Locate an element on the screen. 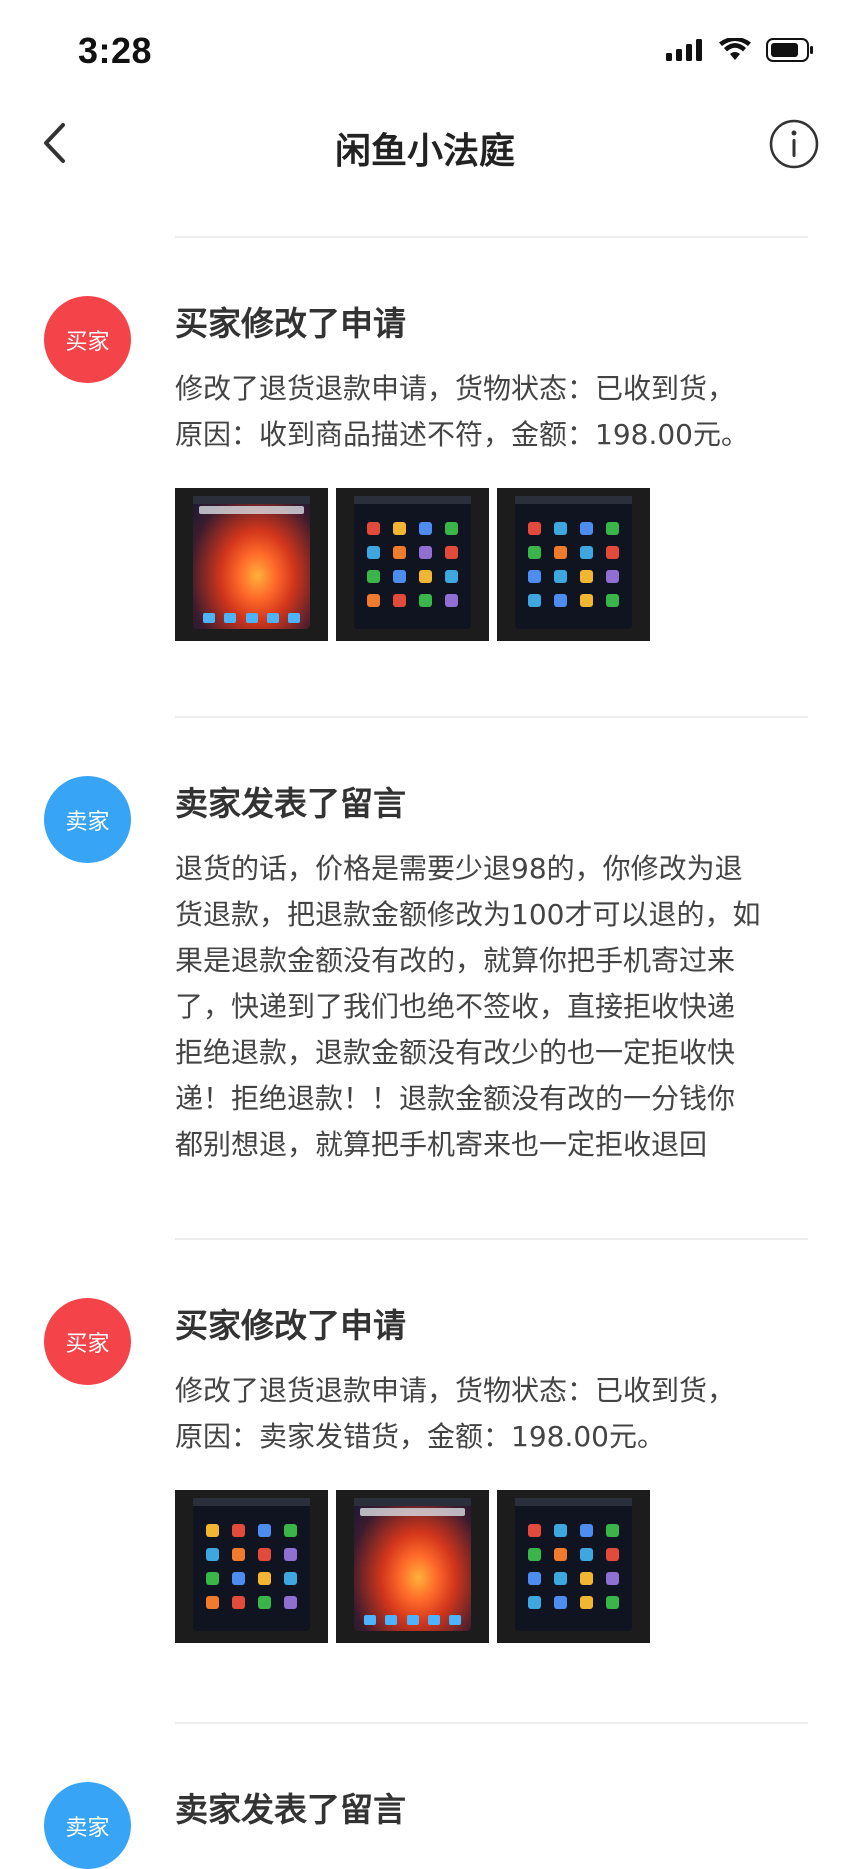  timeline-entry: 卖家 卖家发表了留言 is located at coordinates (425, 1796).